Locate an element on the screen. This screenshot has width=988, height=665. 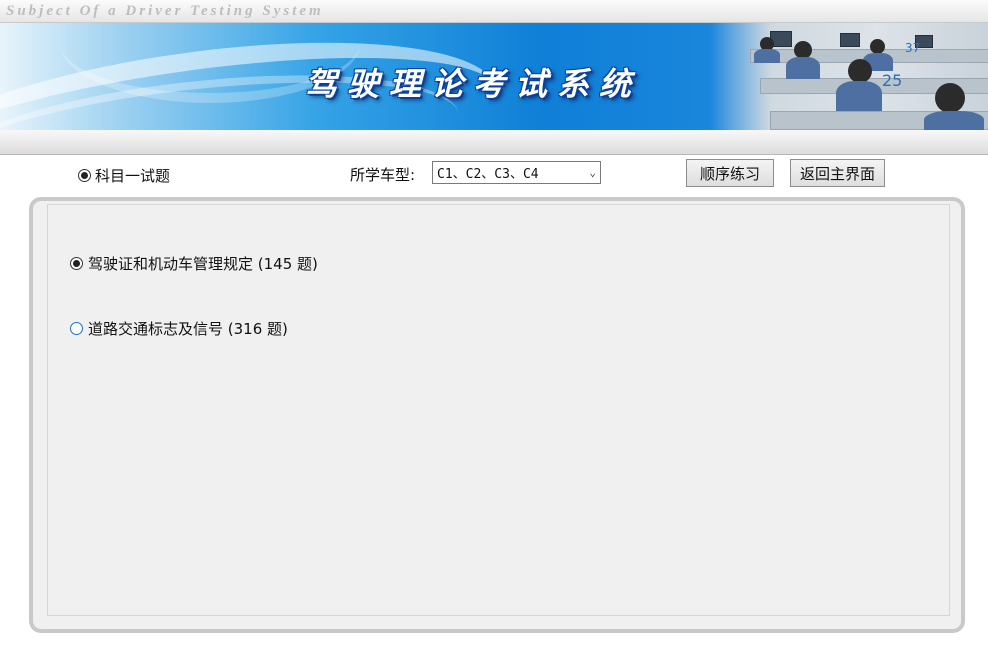
photo-seat-number: 37 is located at coordinates (913, 48).